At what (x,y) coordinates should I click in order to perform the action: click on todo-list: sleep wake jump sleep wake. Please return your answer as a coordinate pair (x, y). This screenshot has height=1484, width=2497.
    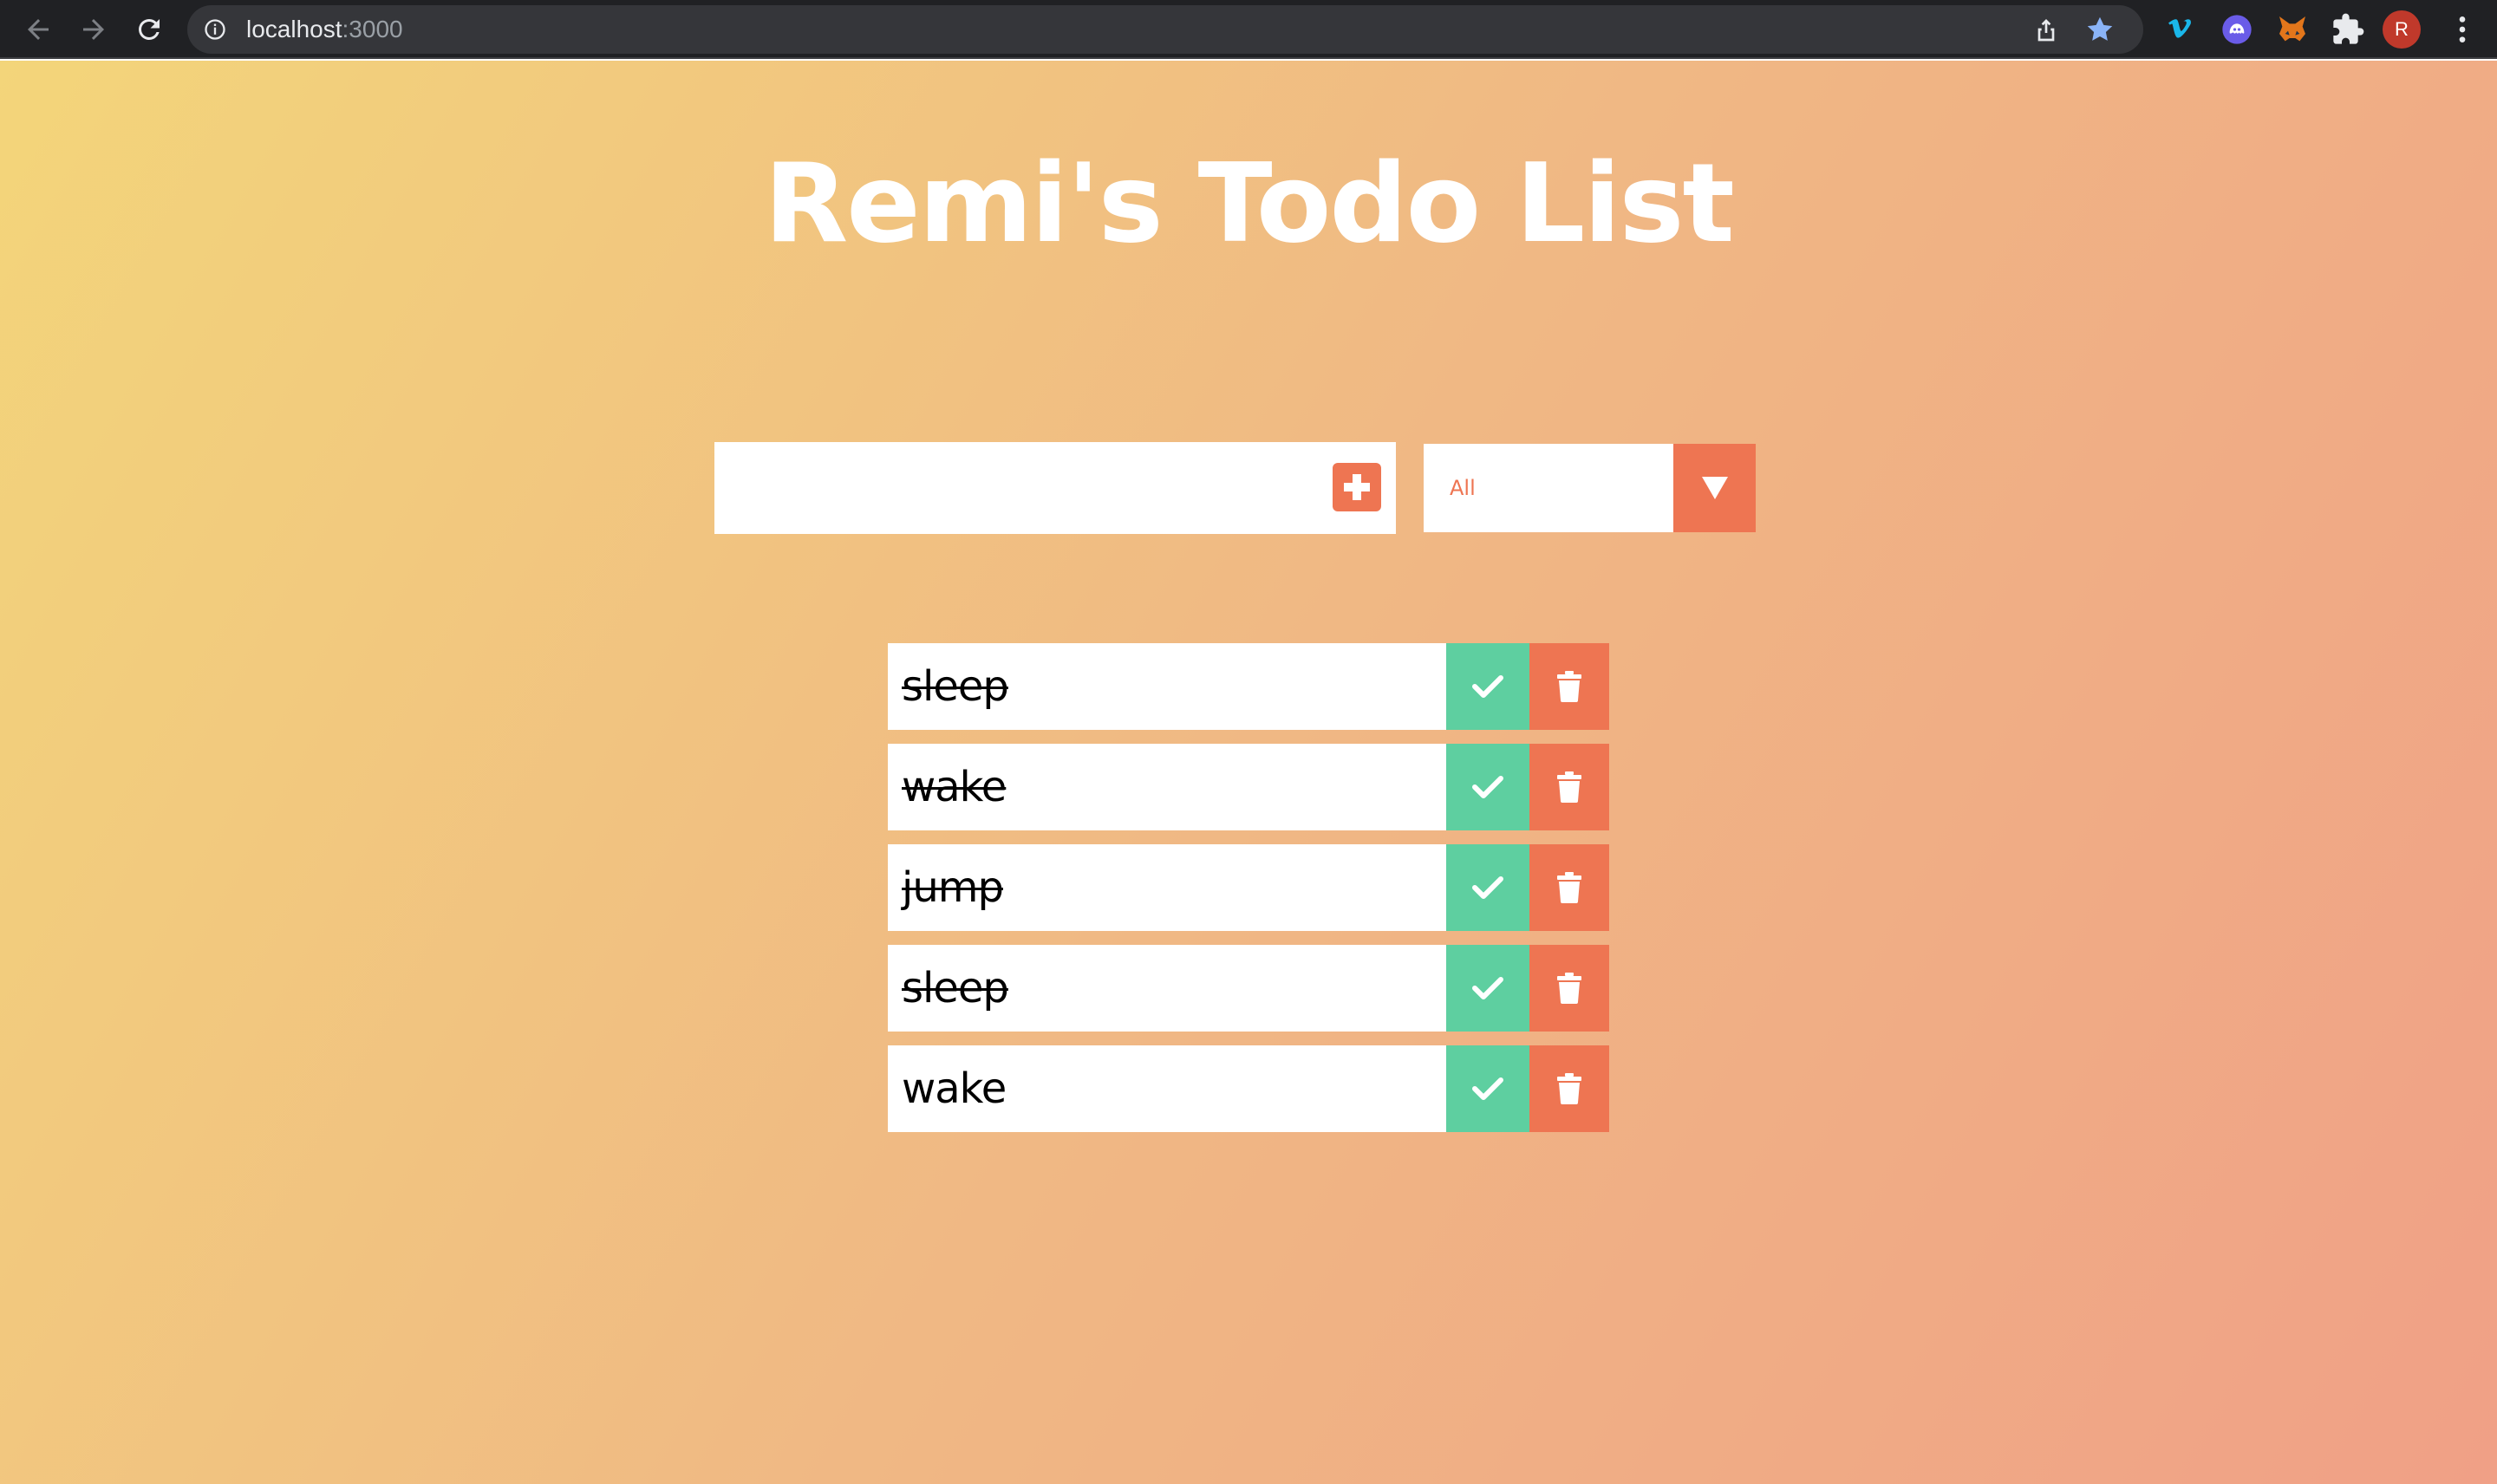
    Looking at the image, I should click on (1248, 894).